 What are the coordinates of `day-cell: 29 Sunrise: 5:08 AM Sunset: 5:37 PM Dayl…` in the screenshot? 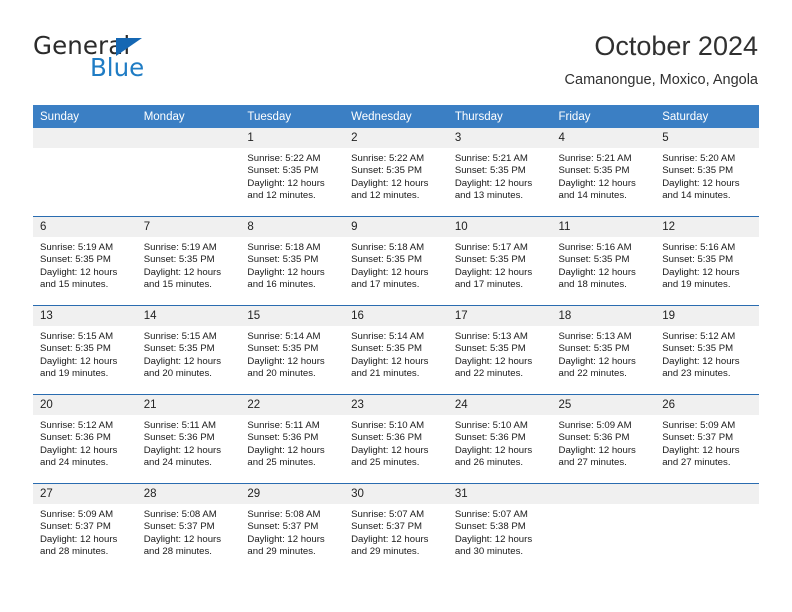 It's located at (292, 527).